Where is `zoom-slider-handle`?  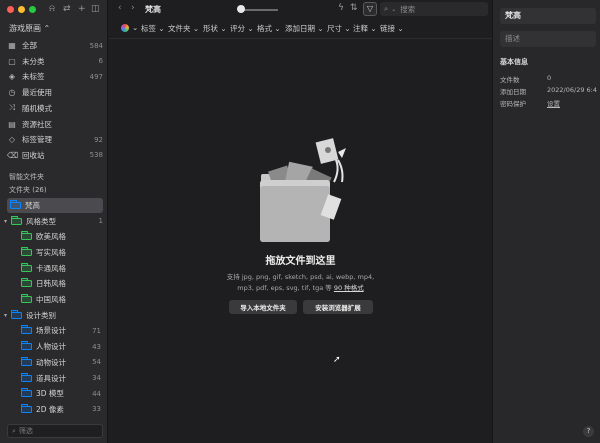 zoom-slider-handle is located at coordinates (241, 9).